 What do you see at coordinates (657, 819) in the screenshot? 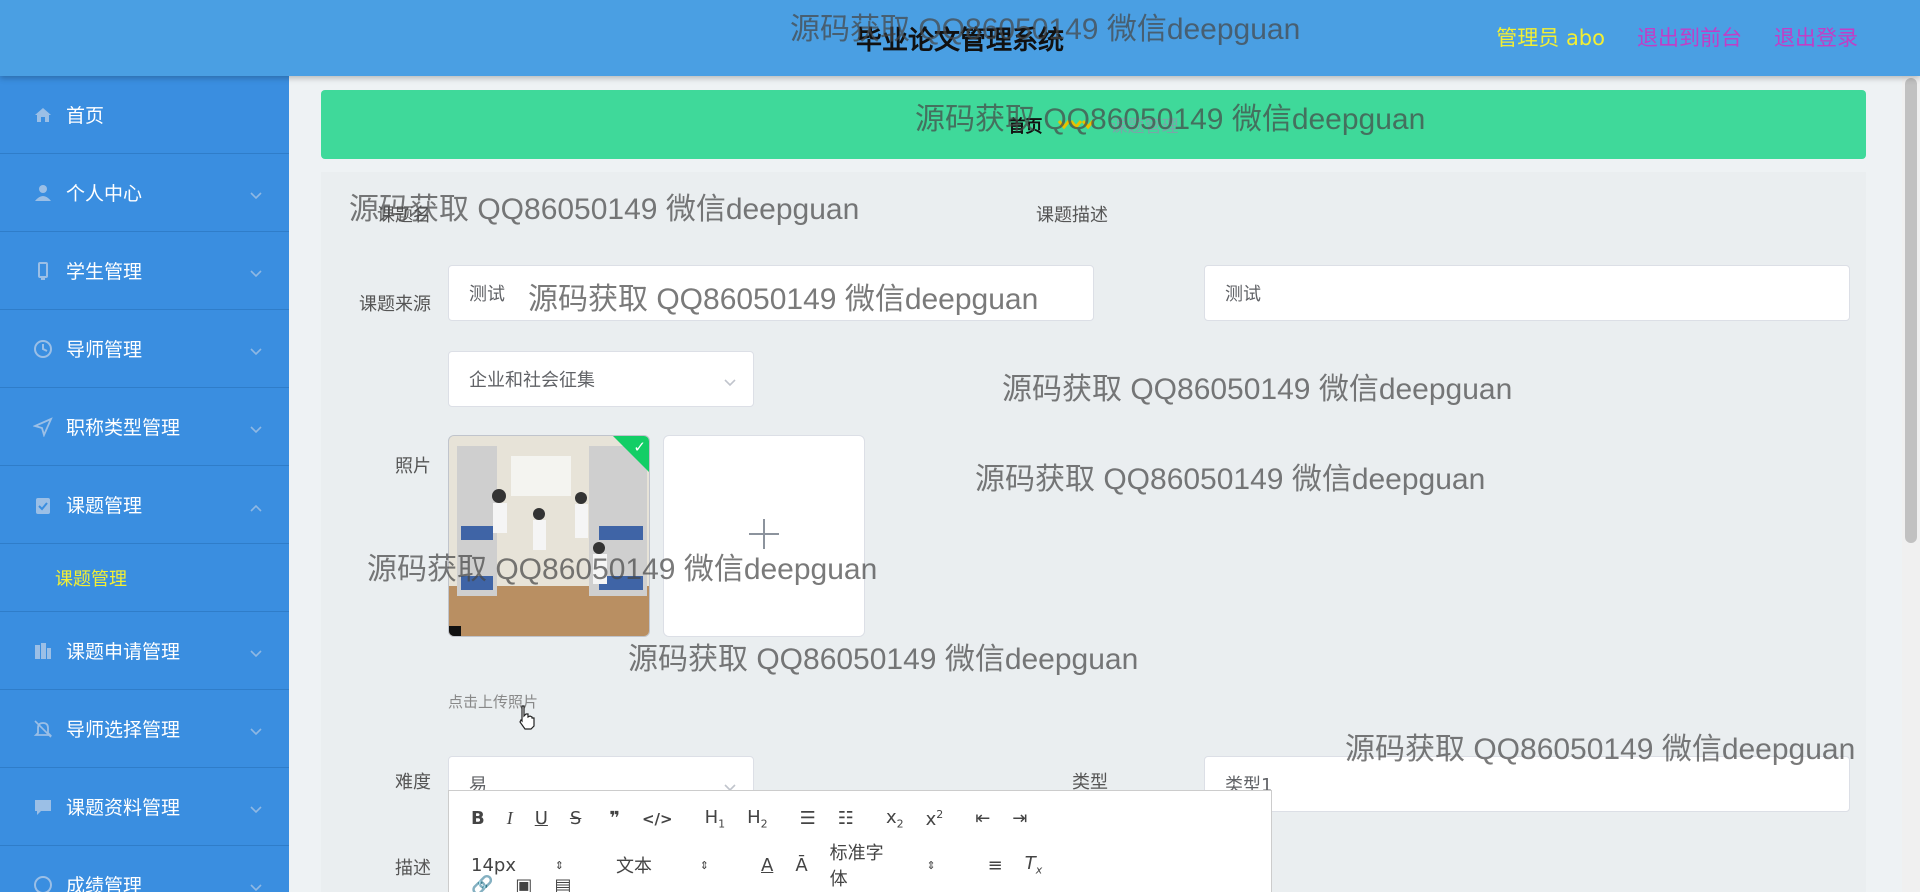
I see `code-icon: </>` at bounding box center [657, 819].